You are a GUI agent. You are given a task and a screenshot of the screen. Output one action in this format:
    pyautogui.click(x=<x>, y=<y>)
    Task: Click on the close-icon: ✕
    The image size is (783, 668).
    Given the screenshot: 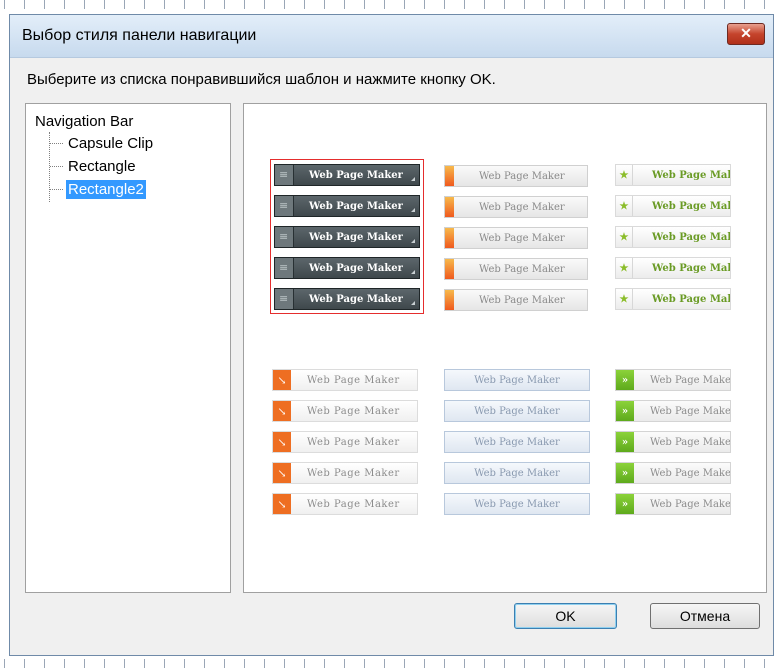 What is the action you would take?
    pyautogui.click(x=746, y=33)
    